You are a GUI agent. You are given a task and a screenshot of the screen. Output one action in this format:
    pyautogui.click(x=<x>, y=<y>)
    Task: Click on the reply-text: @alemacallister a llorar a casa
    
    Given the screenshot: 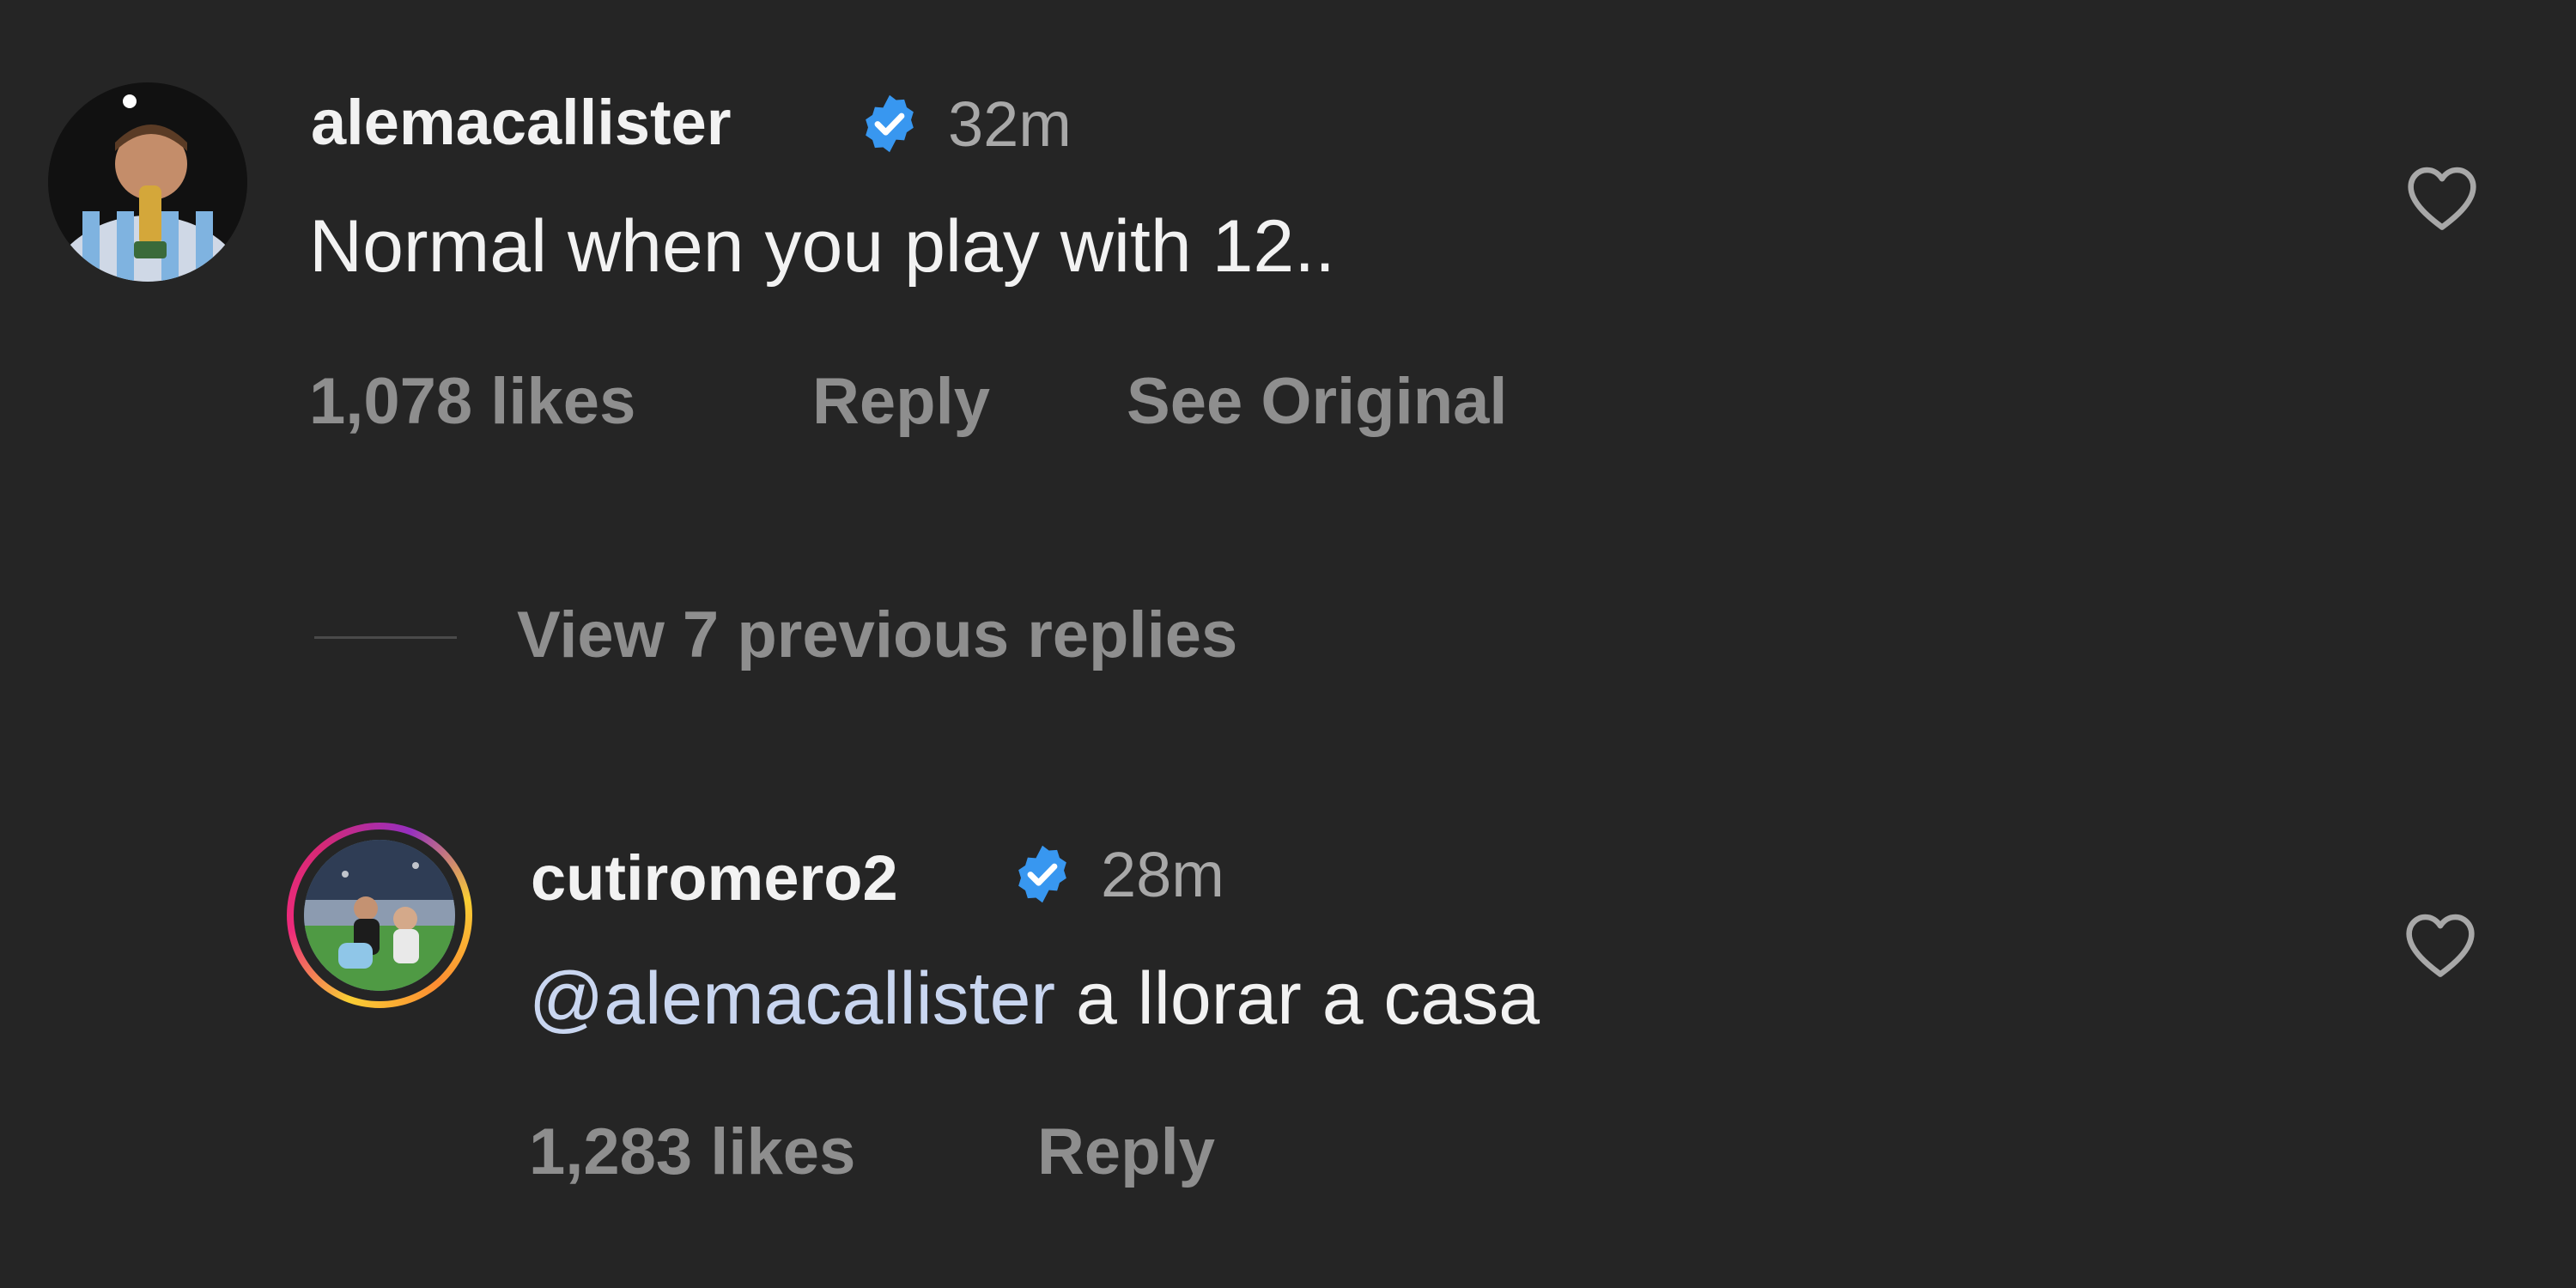 What is the action you would take?
    pyautogui.click(x=1034, y=999)
    